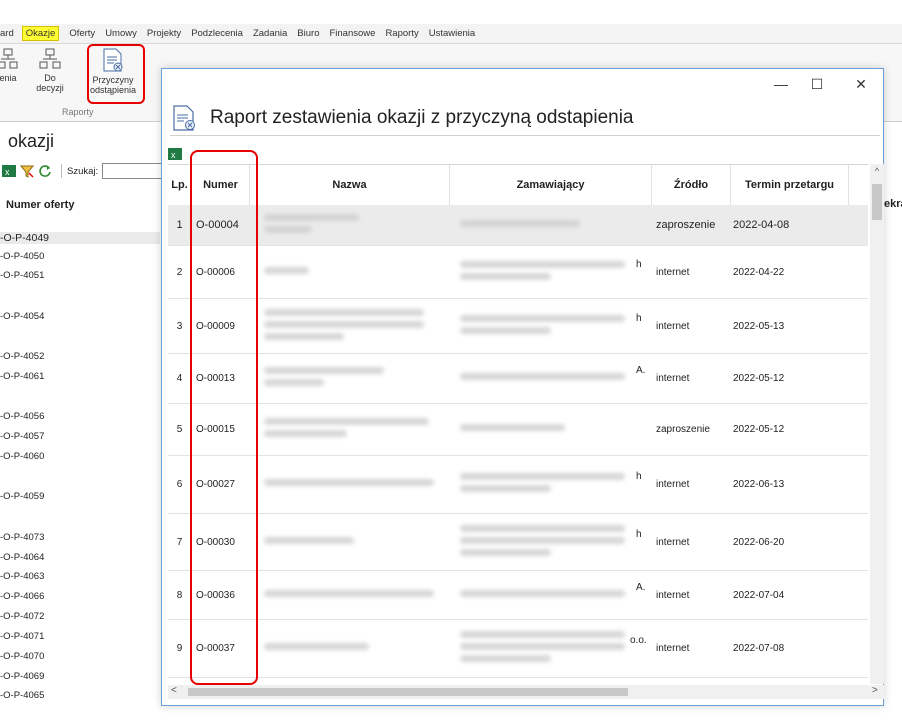 This screenshot has height=722, width=902. What do you see at coordinates (9, 58) in the screenshot?
I see `org-chart-icon` at bounding box center [9, 58].